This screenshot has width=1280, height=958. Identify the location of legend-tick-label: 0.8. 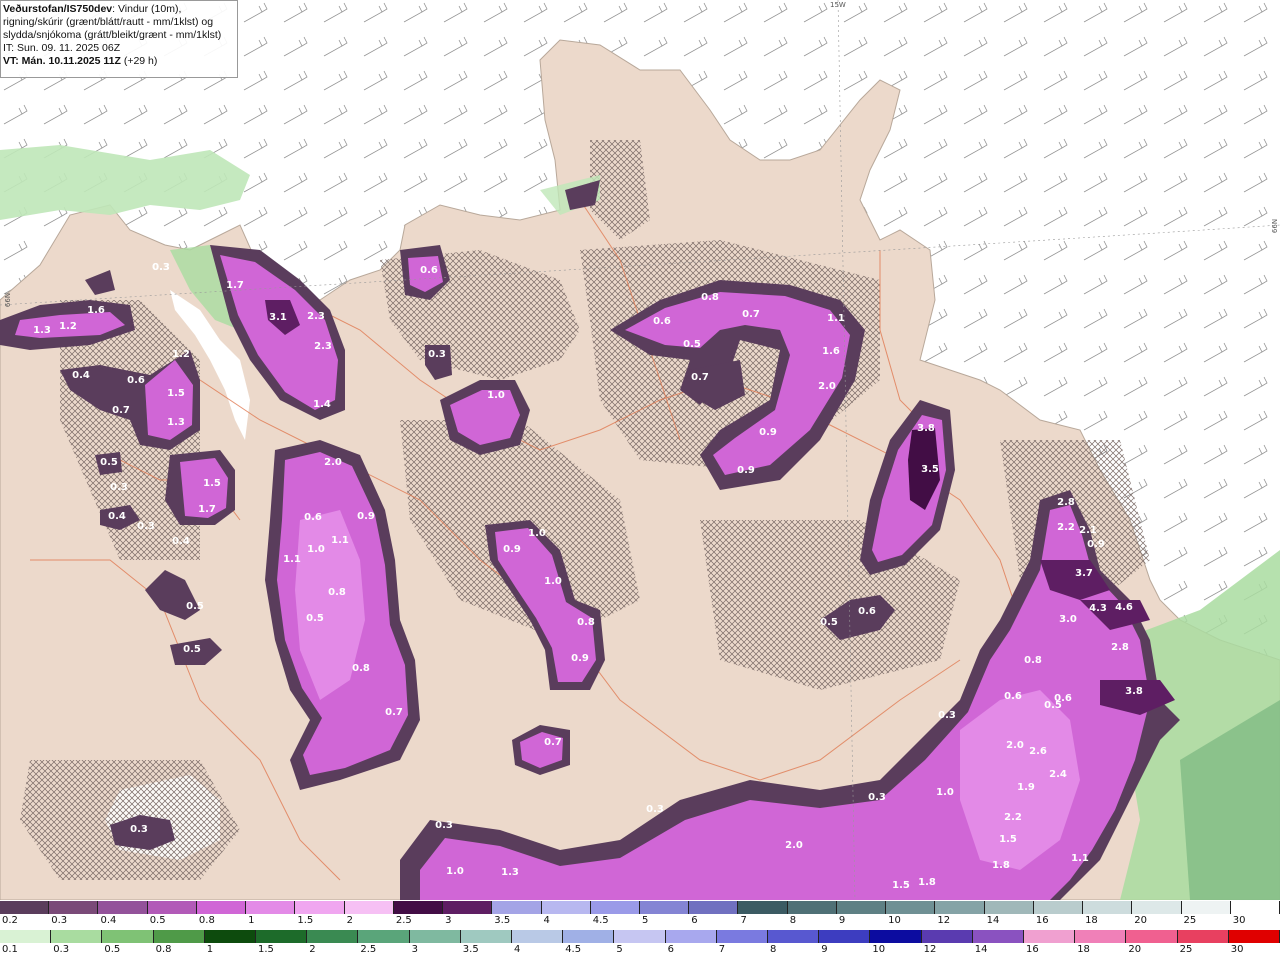
(163, 949).